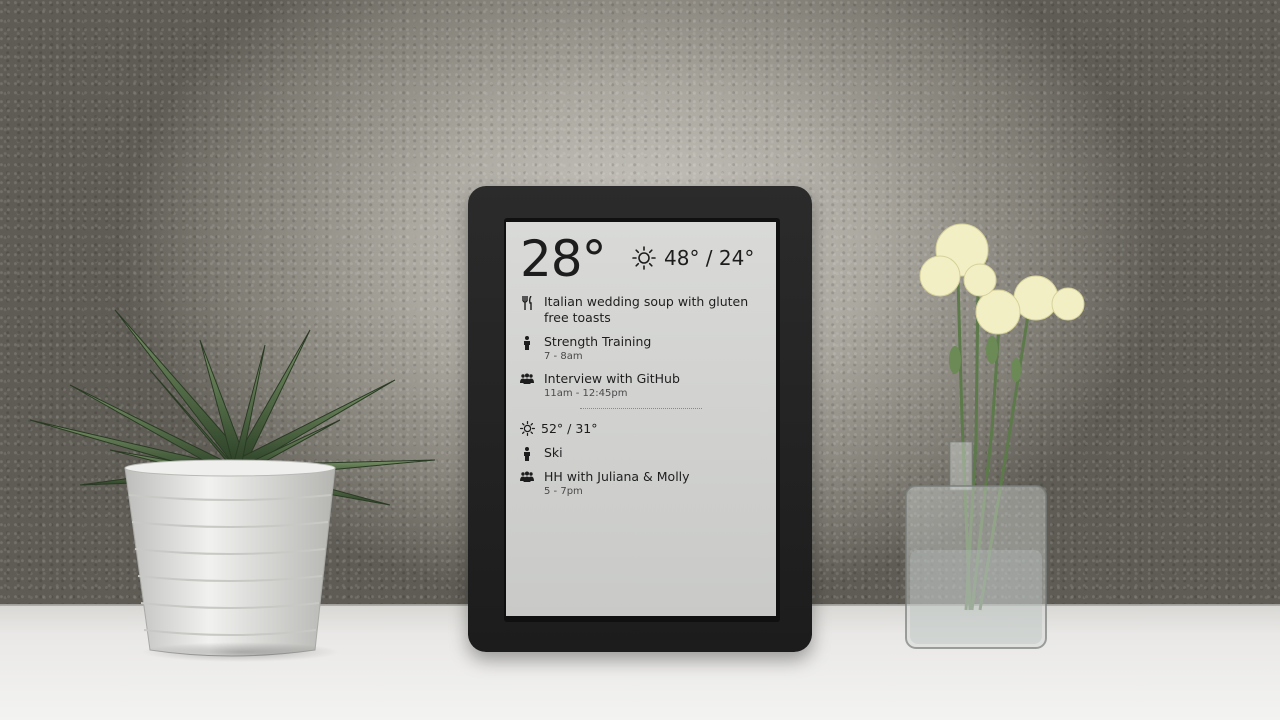 The image size is (1280, 720). I want to click on agenda-item: Ski, so click(645, 453).